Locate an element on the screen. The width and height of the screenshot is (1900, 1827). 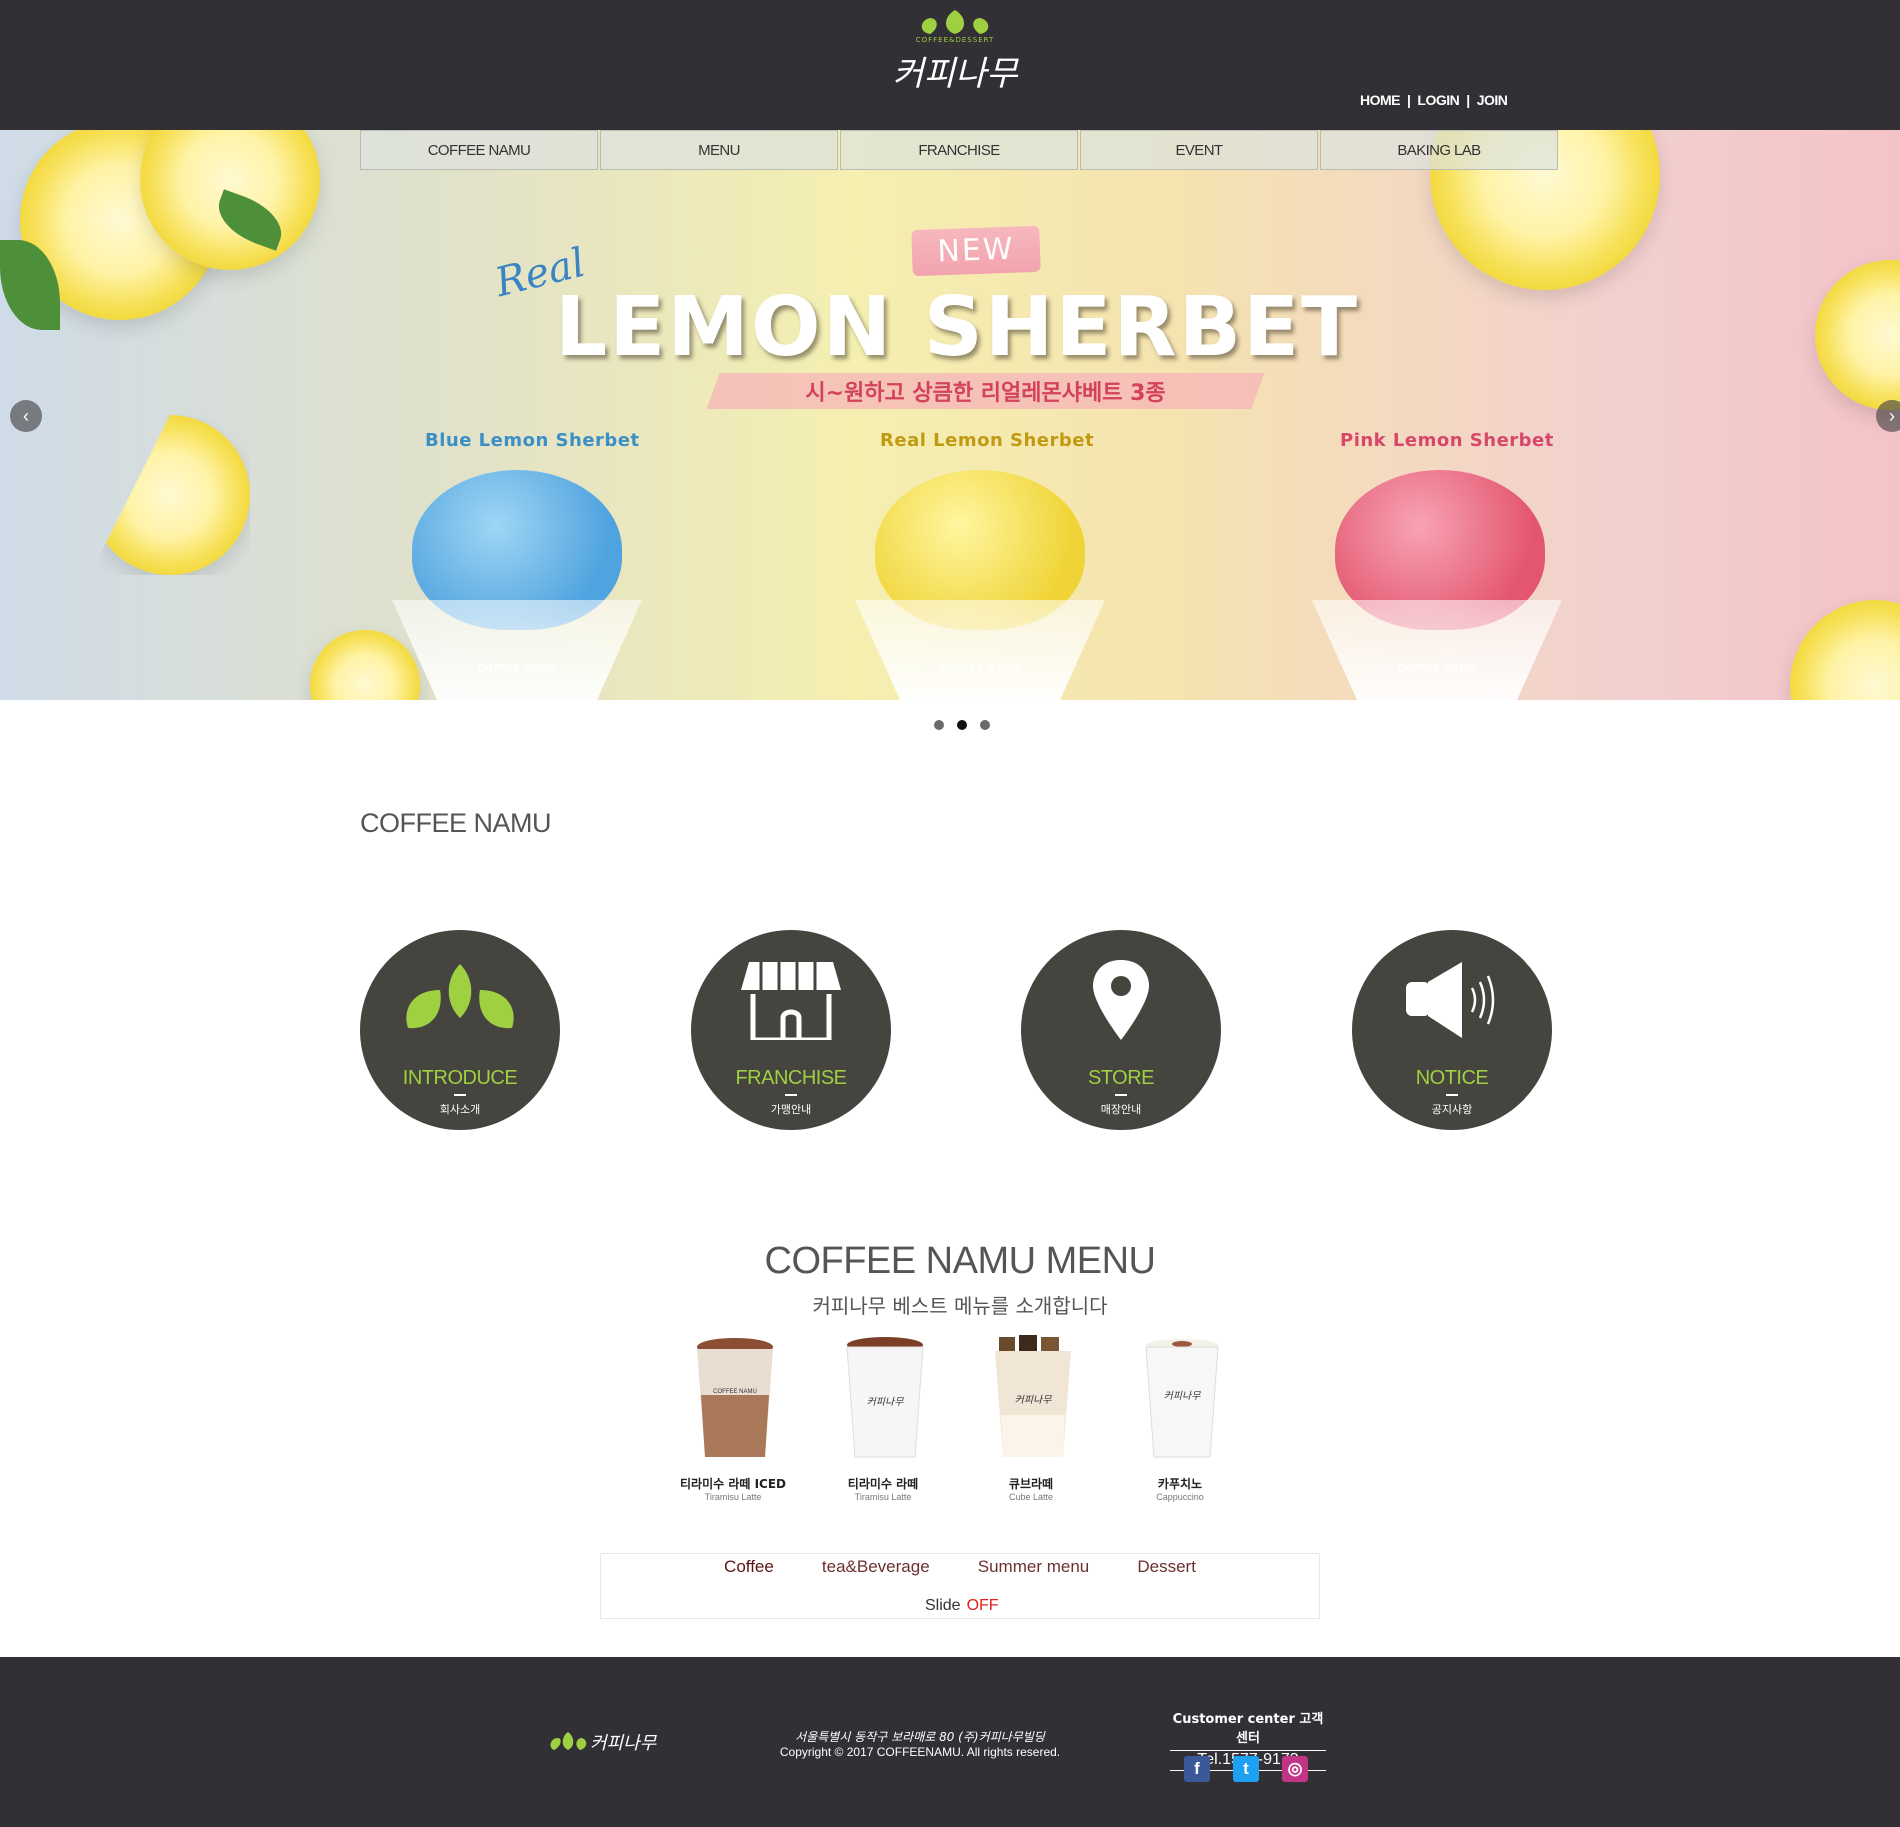
cube-latte-cup-image: 커피나무 is located at coordinates (1033, 1396).